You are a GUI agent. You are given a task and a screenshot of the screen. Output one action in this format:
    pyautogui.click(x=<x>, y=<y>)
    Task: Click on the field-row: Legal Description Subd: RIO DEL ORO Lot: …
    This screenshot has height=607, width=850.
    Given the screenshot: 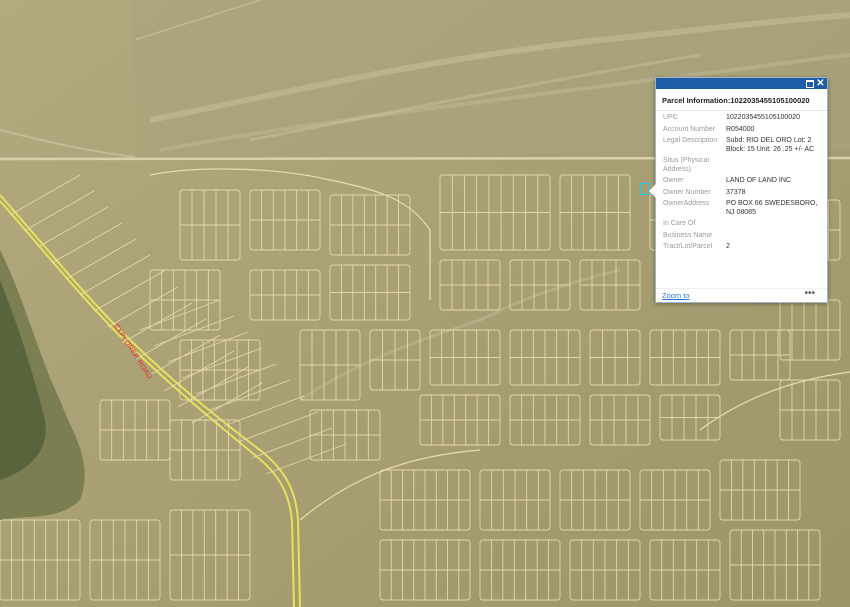 What is the action you would take?
    pyautogui.click(x=742, y=145)
    